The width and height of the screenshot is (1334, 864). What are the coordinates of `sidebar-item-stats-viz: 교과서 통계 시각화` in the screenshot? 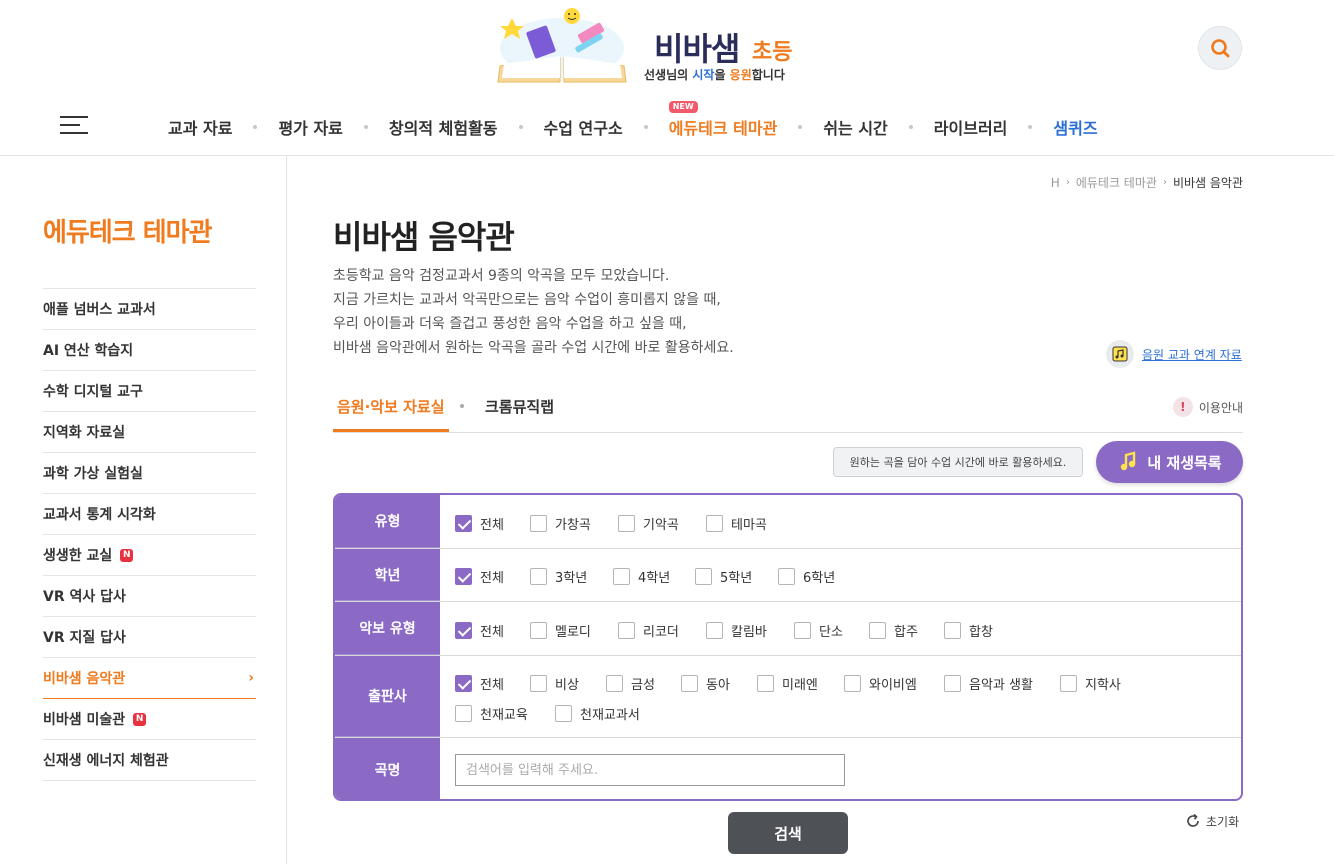 It's located at (149, 514).